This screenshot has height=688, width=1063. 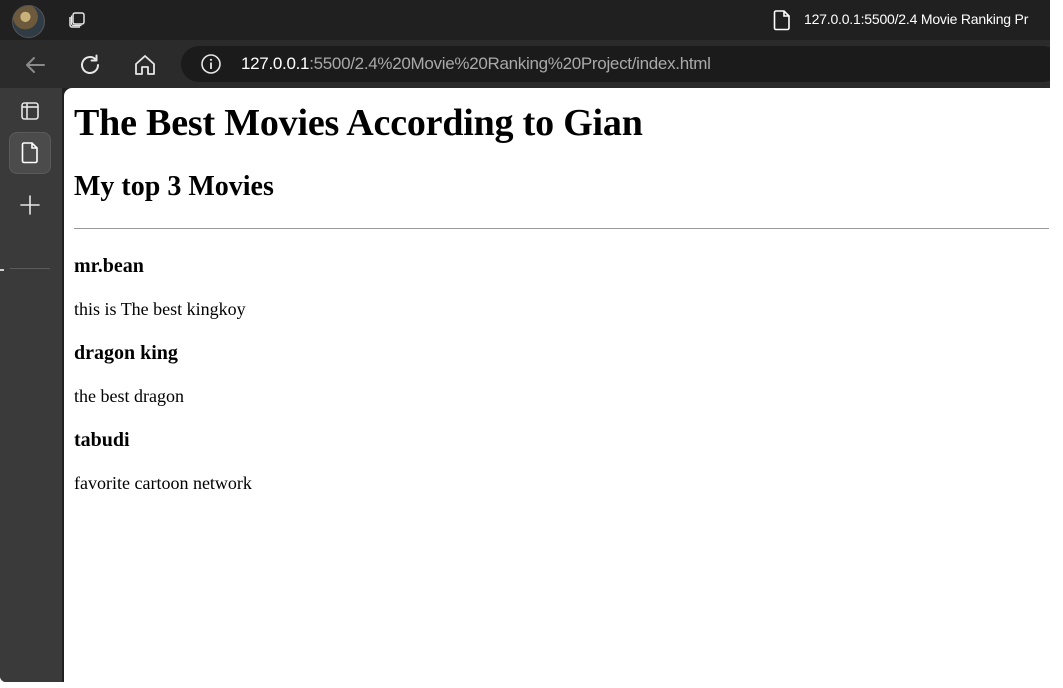 I want to click on document-icon, so click(x=782, y=20).